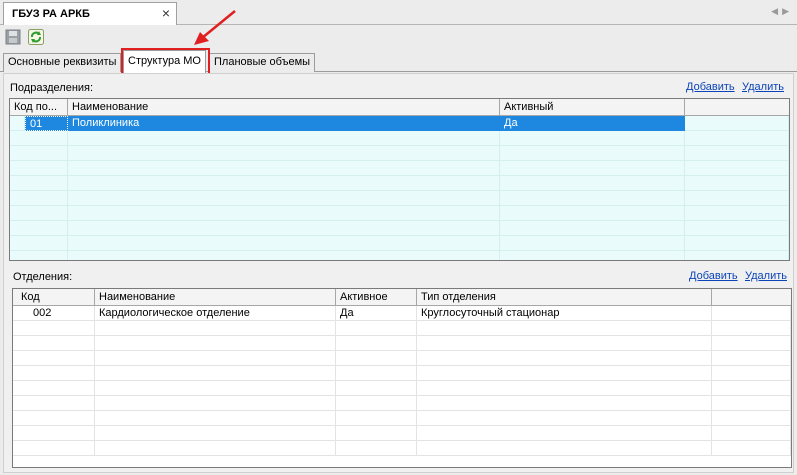  I want to click on grid-header: Код по... Наименование Активный, so click(399, 107).